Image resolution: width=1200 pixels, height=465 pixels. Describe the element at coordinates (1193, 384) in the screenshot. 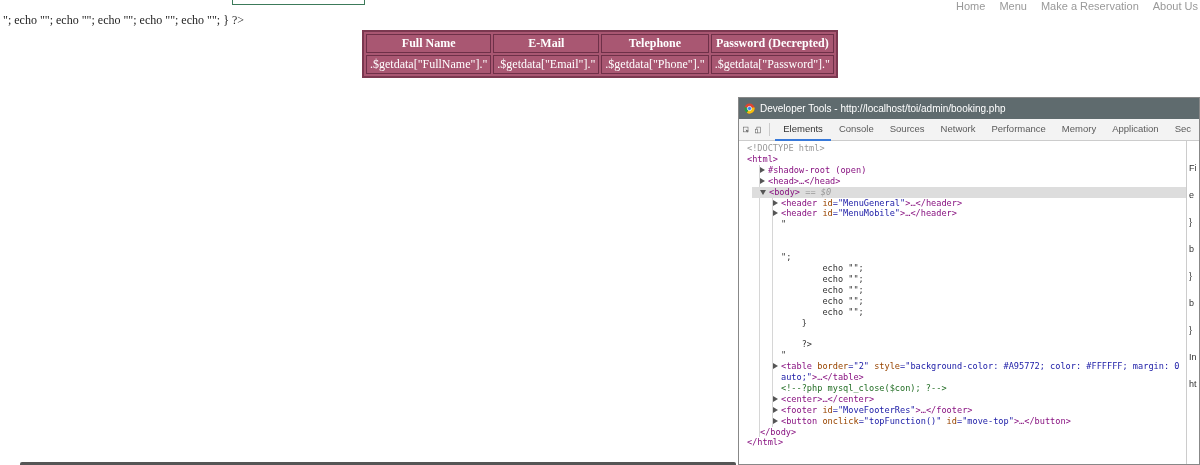

I see `style-text: ht` at that location.